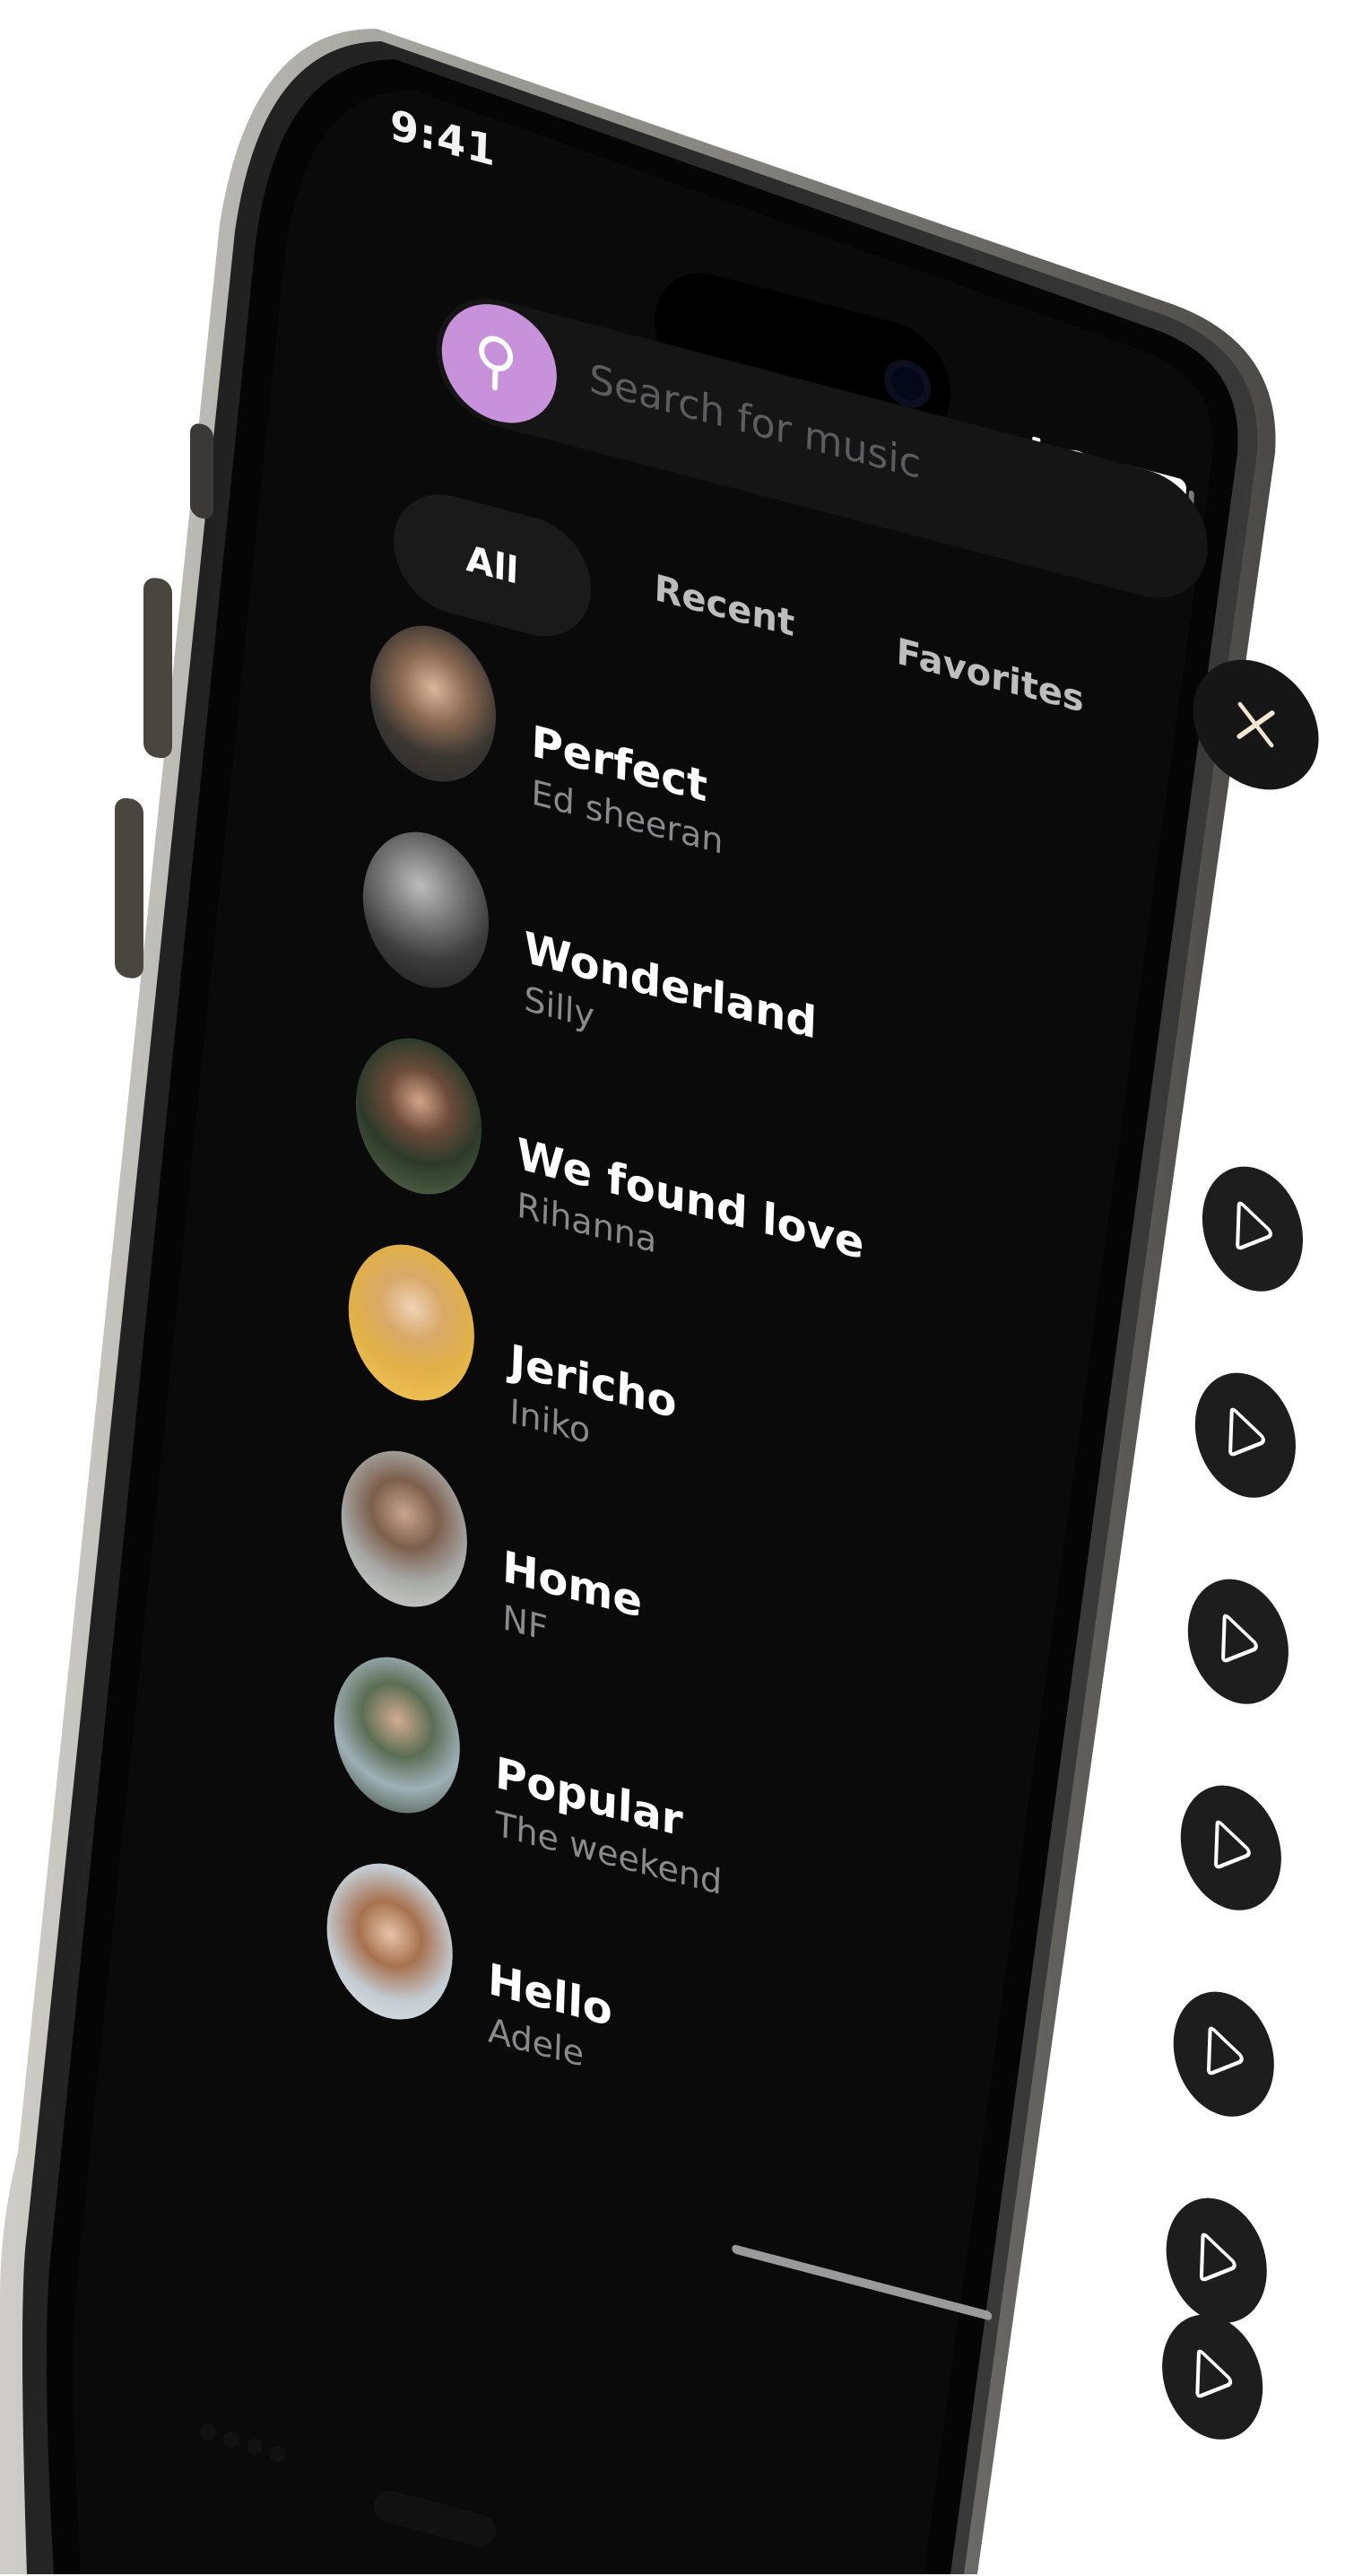  What do you see at coordinates (491, 565) in the screenshot?
I see `tab-all-label: All` at bounding box center [491, 565].